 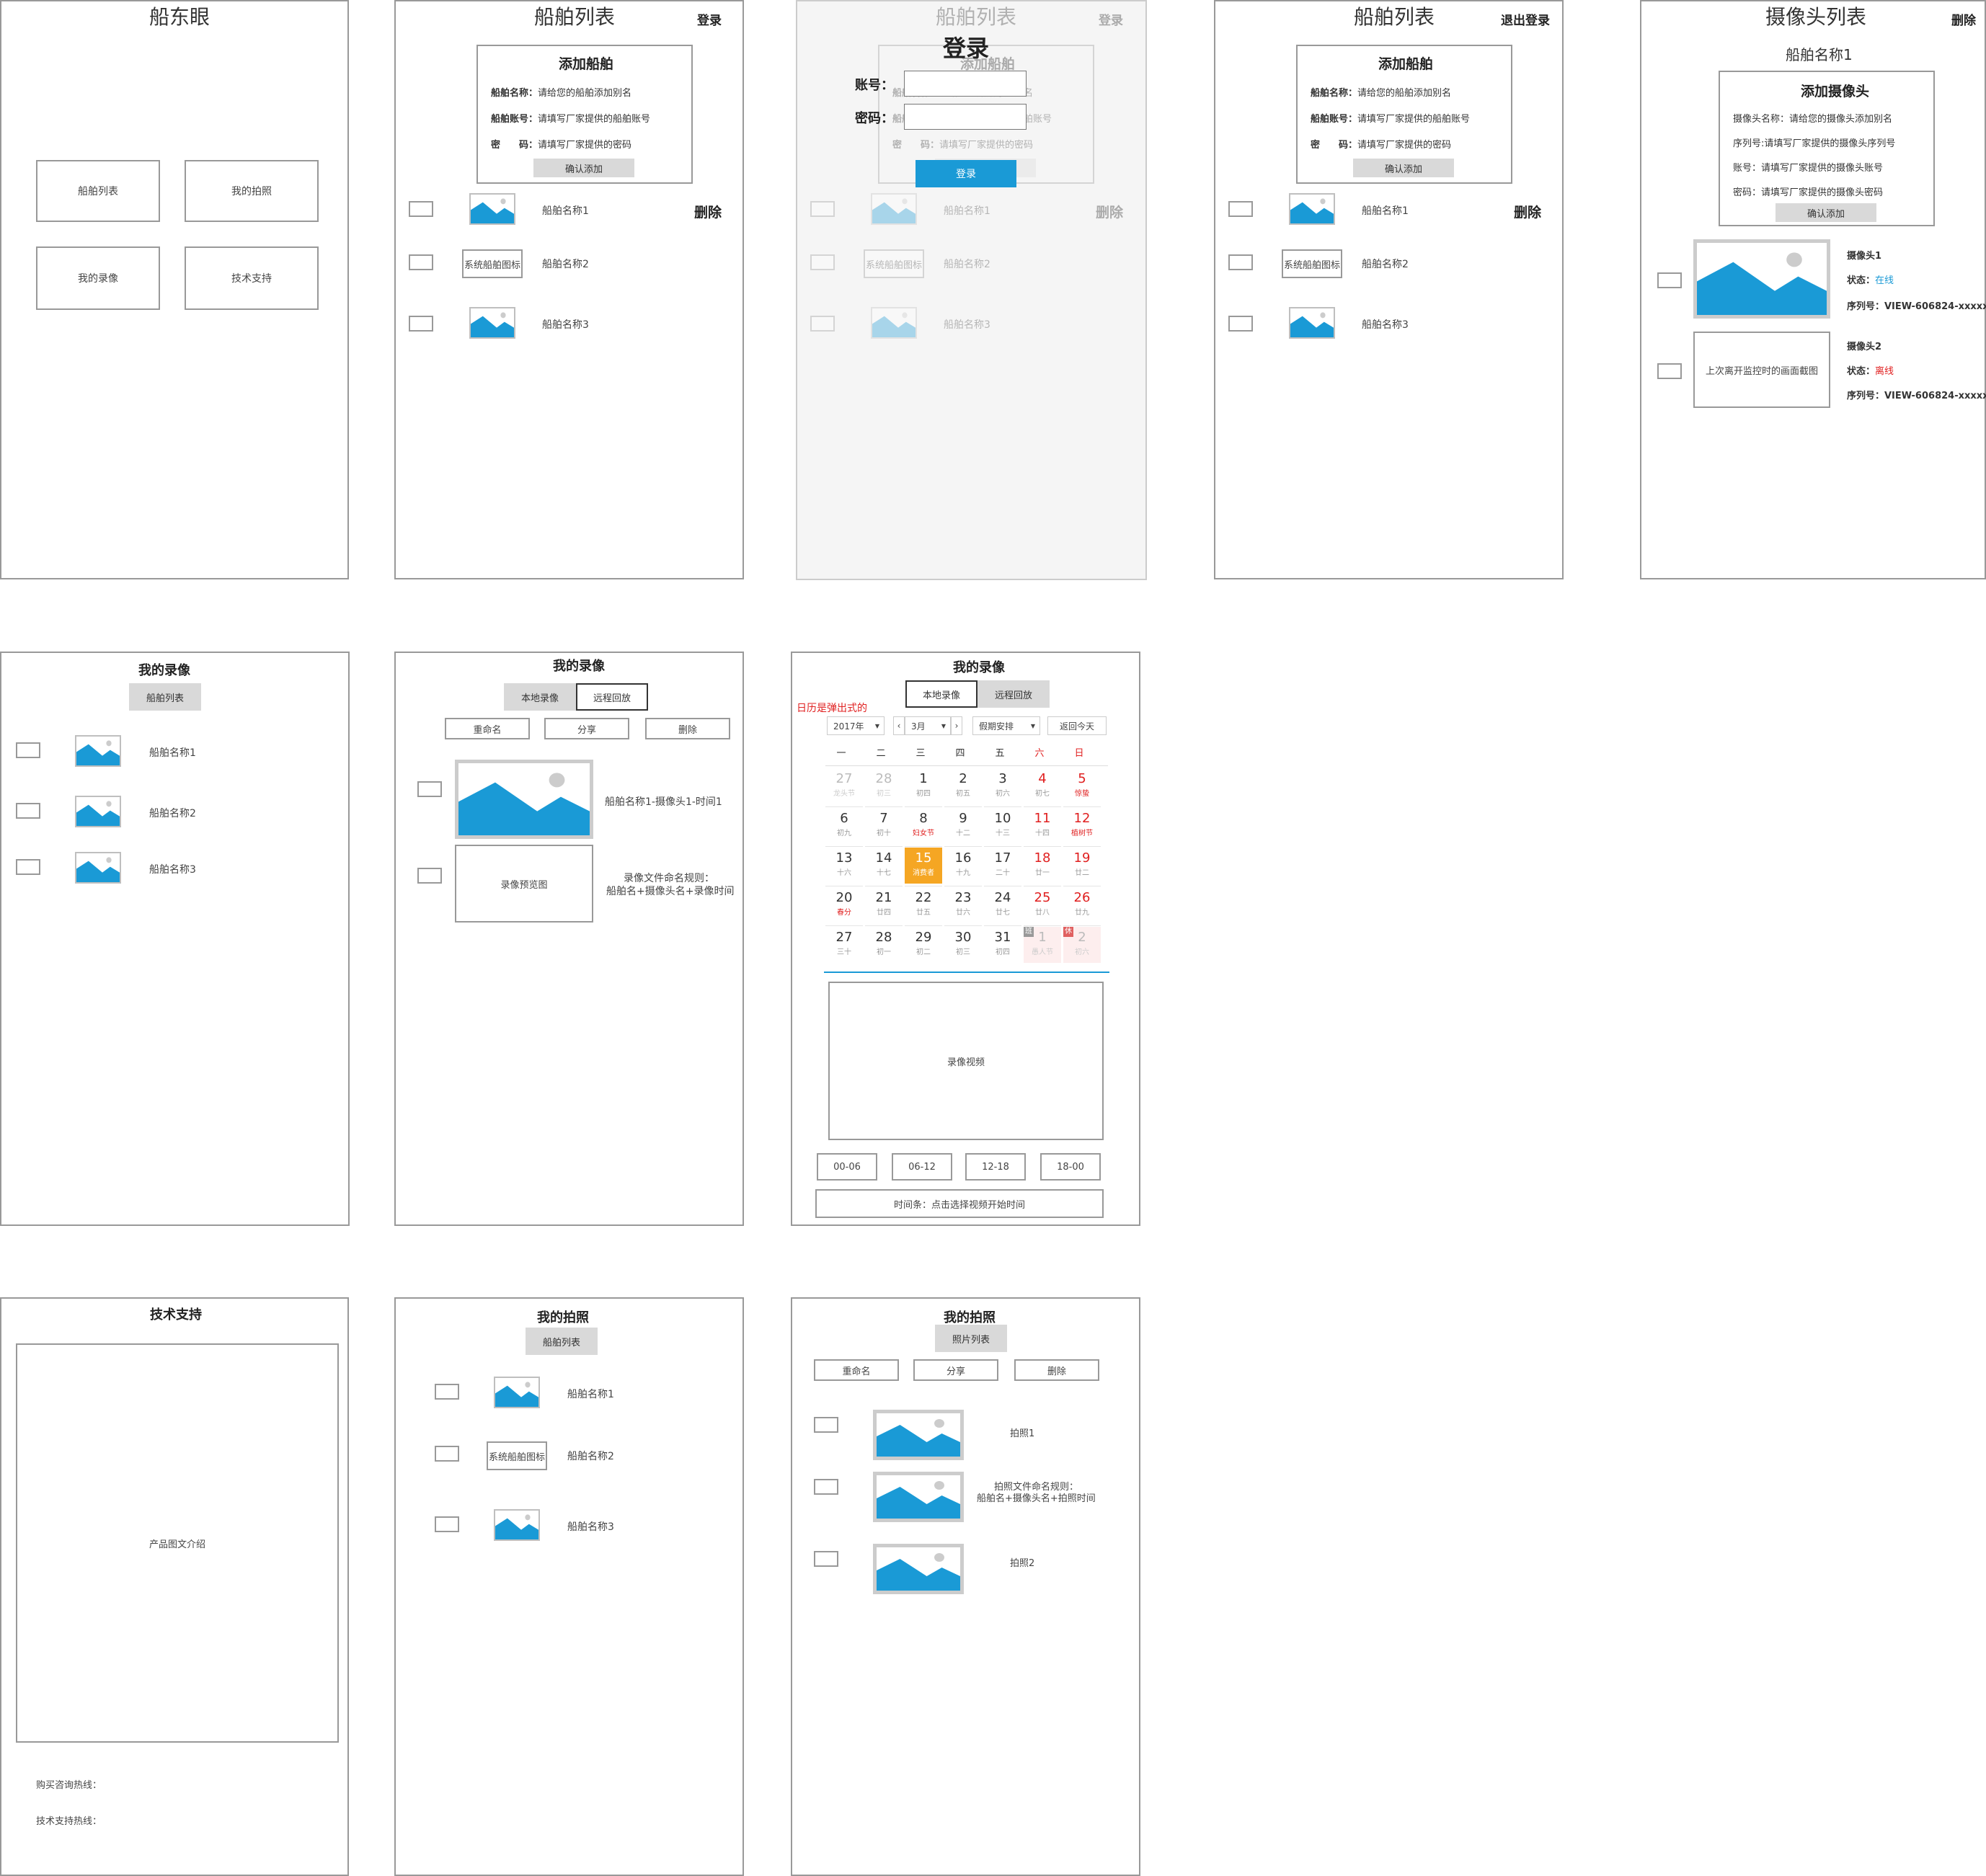 I want to click on calendar-row-divider, so click(x=1082, y=925).